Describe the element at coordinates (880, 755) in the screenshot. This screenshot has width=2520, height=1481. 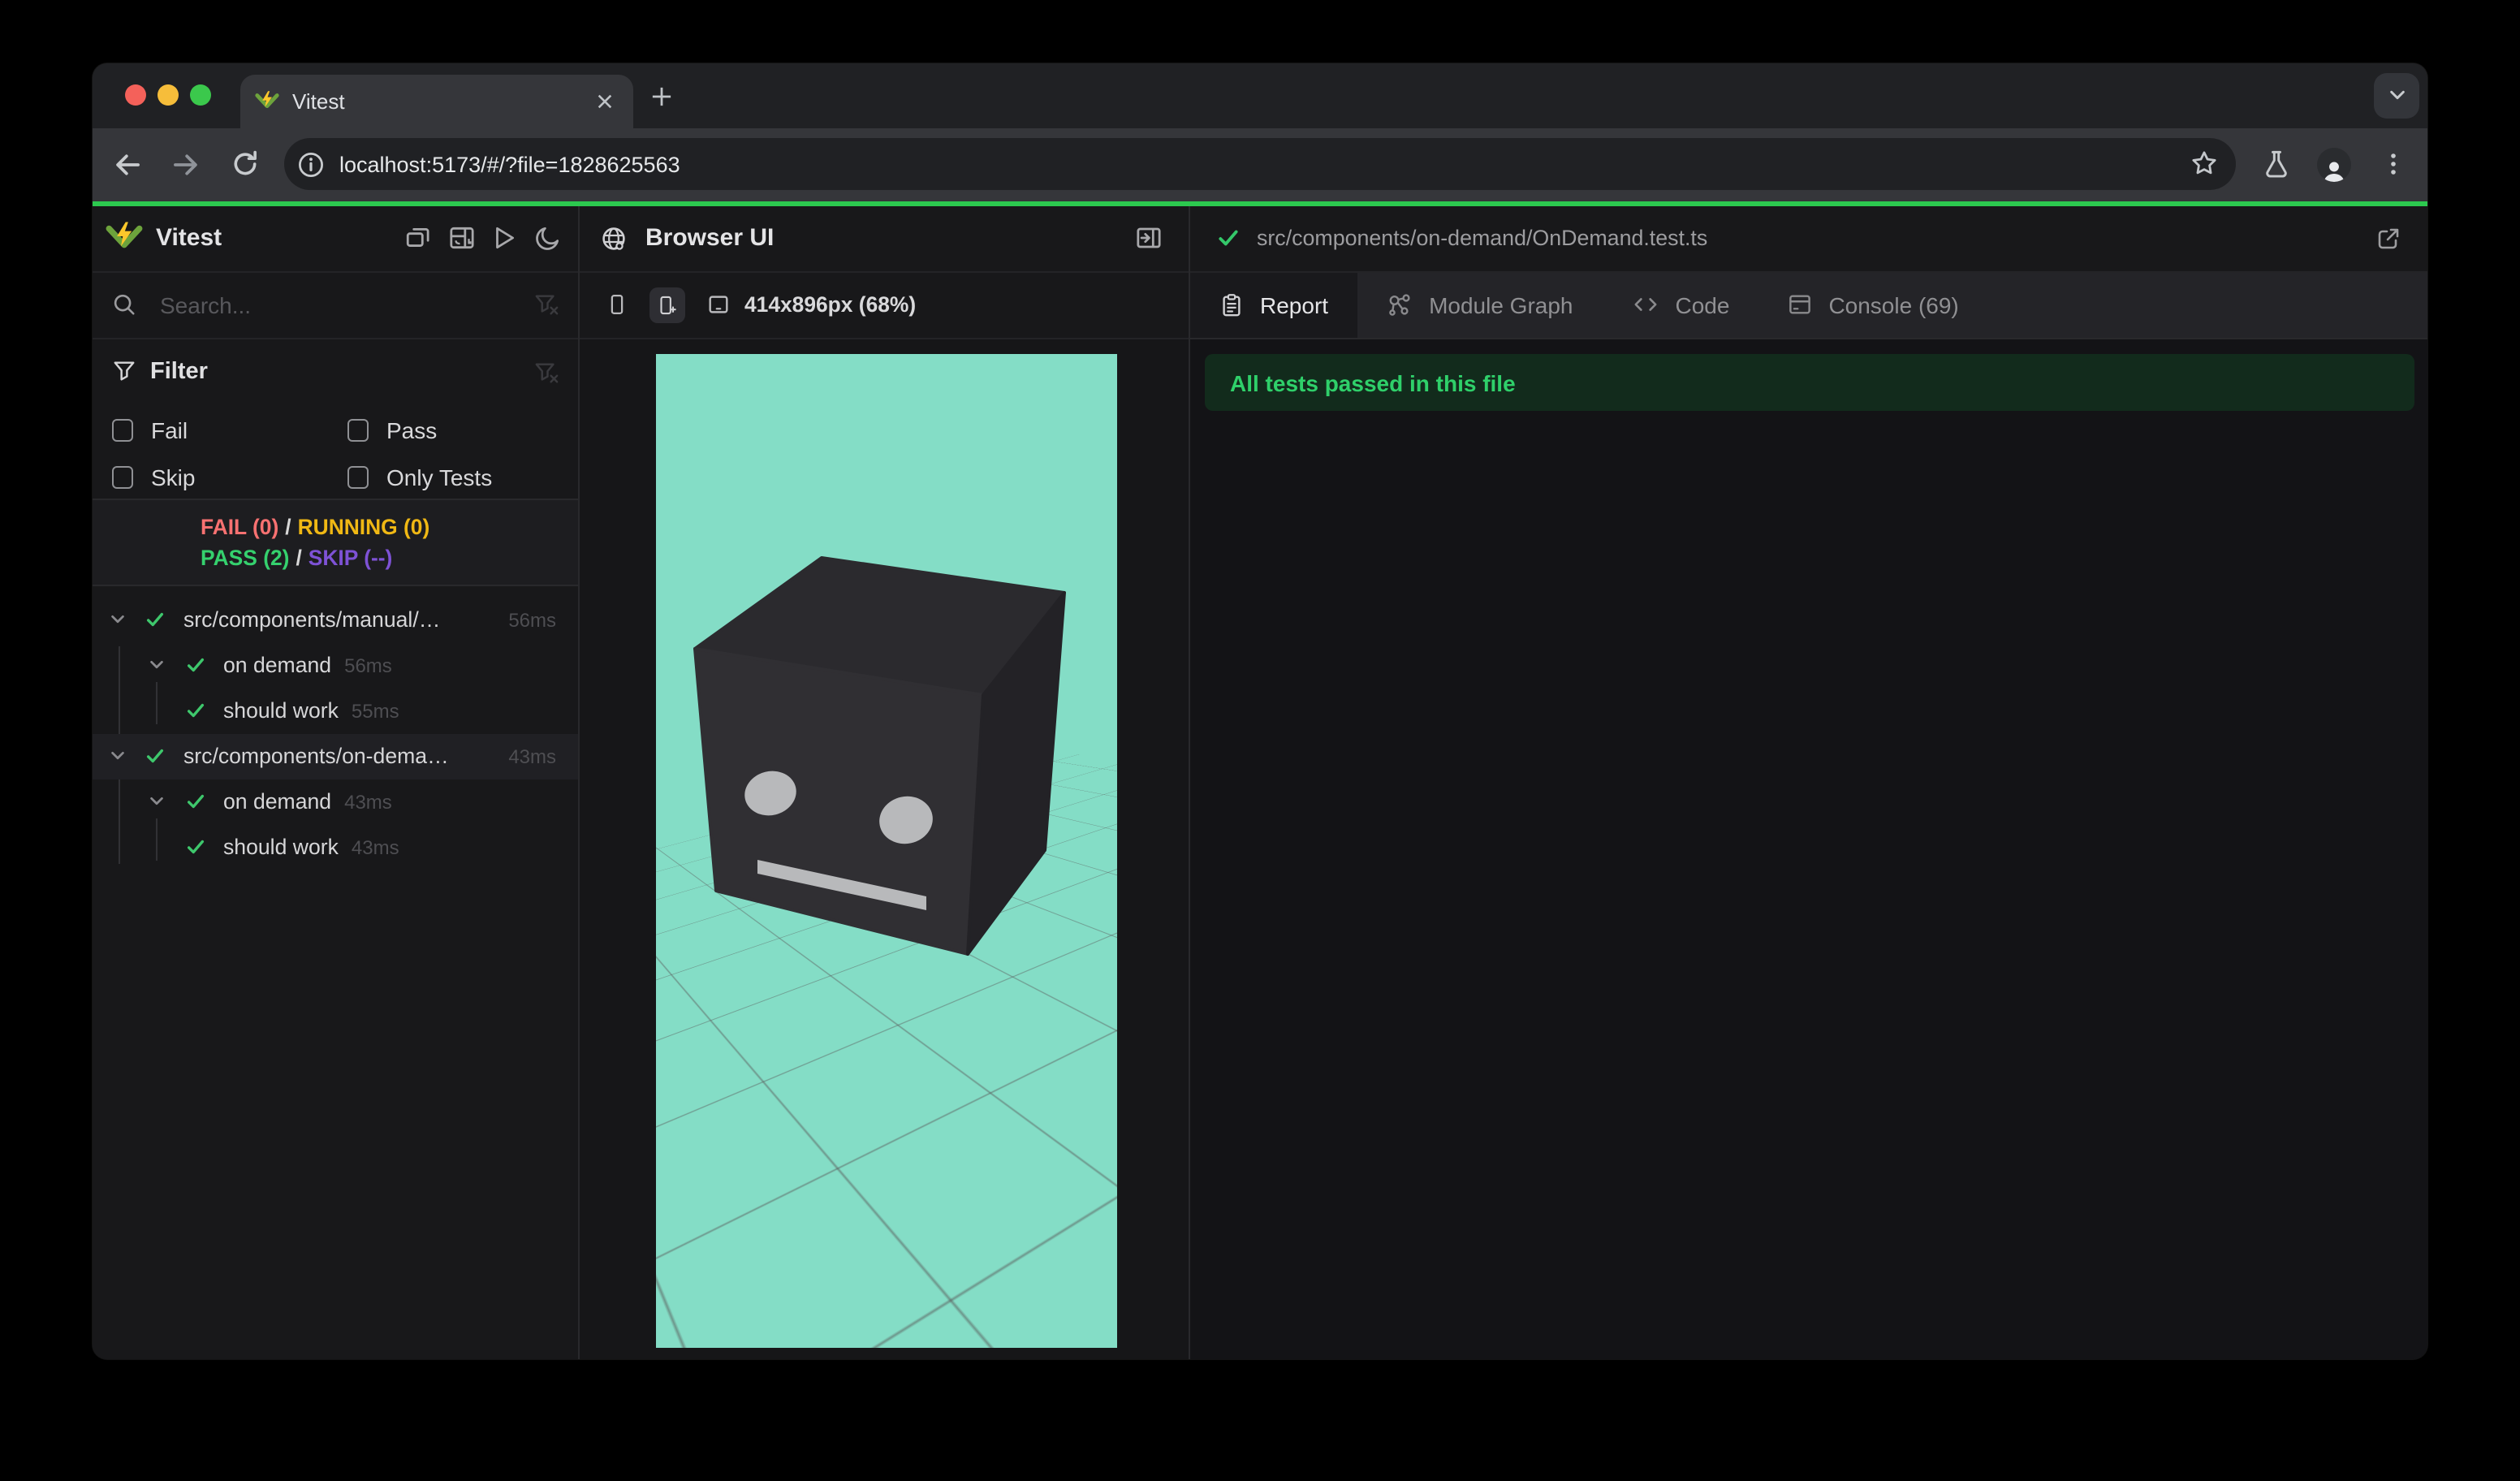
I see `robot-cube` at that location.